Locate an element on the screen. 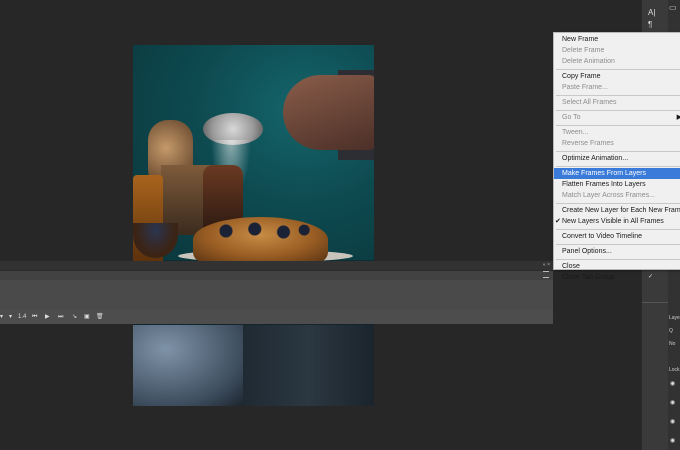 The width and height of the screenshot is (680, 450). submenu-arrow-icon: ▶ is located at coordinates (678, 117).